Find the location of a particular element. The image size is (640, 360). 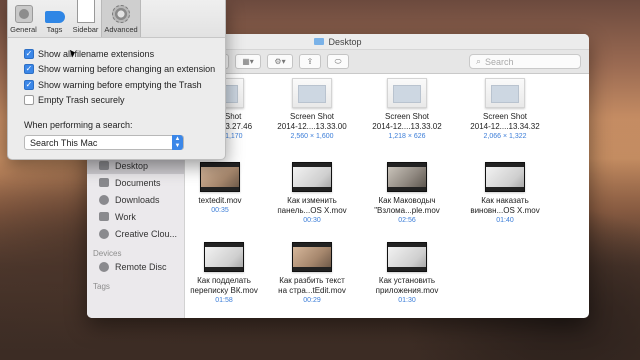

tag-icon: ⬭ is located at coordinates (338, 61).